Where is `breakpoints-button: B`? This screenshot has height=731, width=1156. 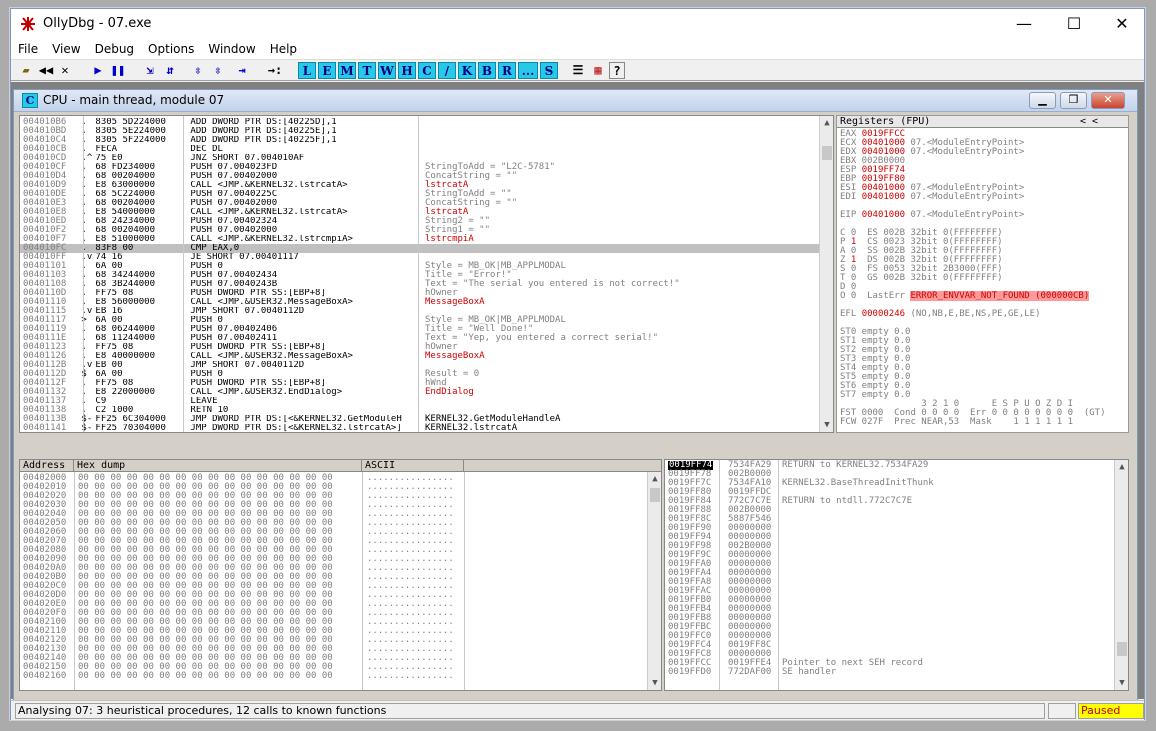
breakpoints-button: B is located at coordinates (487, 70).